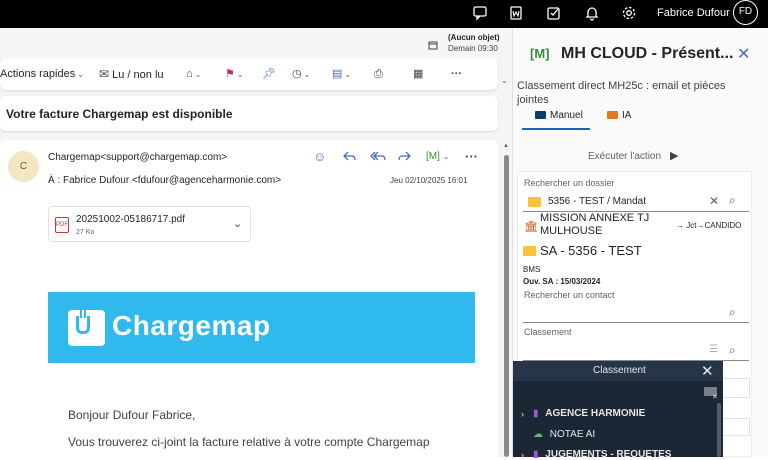 The height and width of the screenshot is (460, 768). Describe the element at coordinates (566, 115) in the screenshot. I see `tab-manuel-label: Manuel` at that location.